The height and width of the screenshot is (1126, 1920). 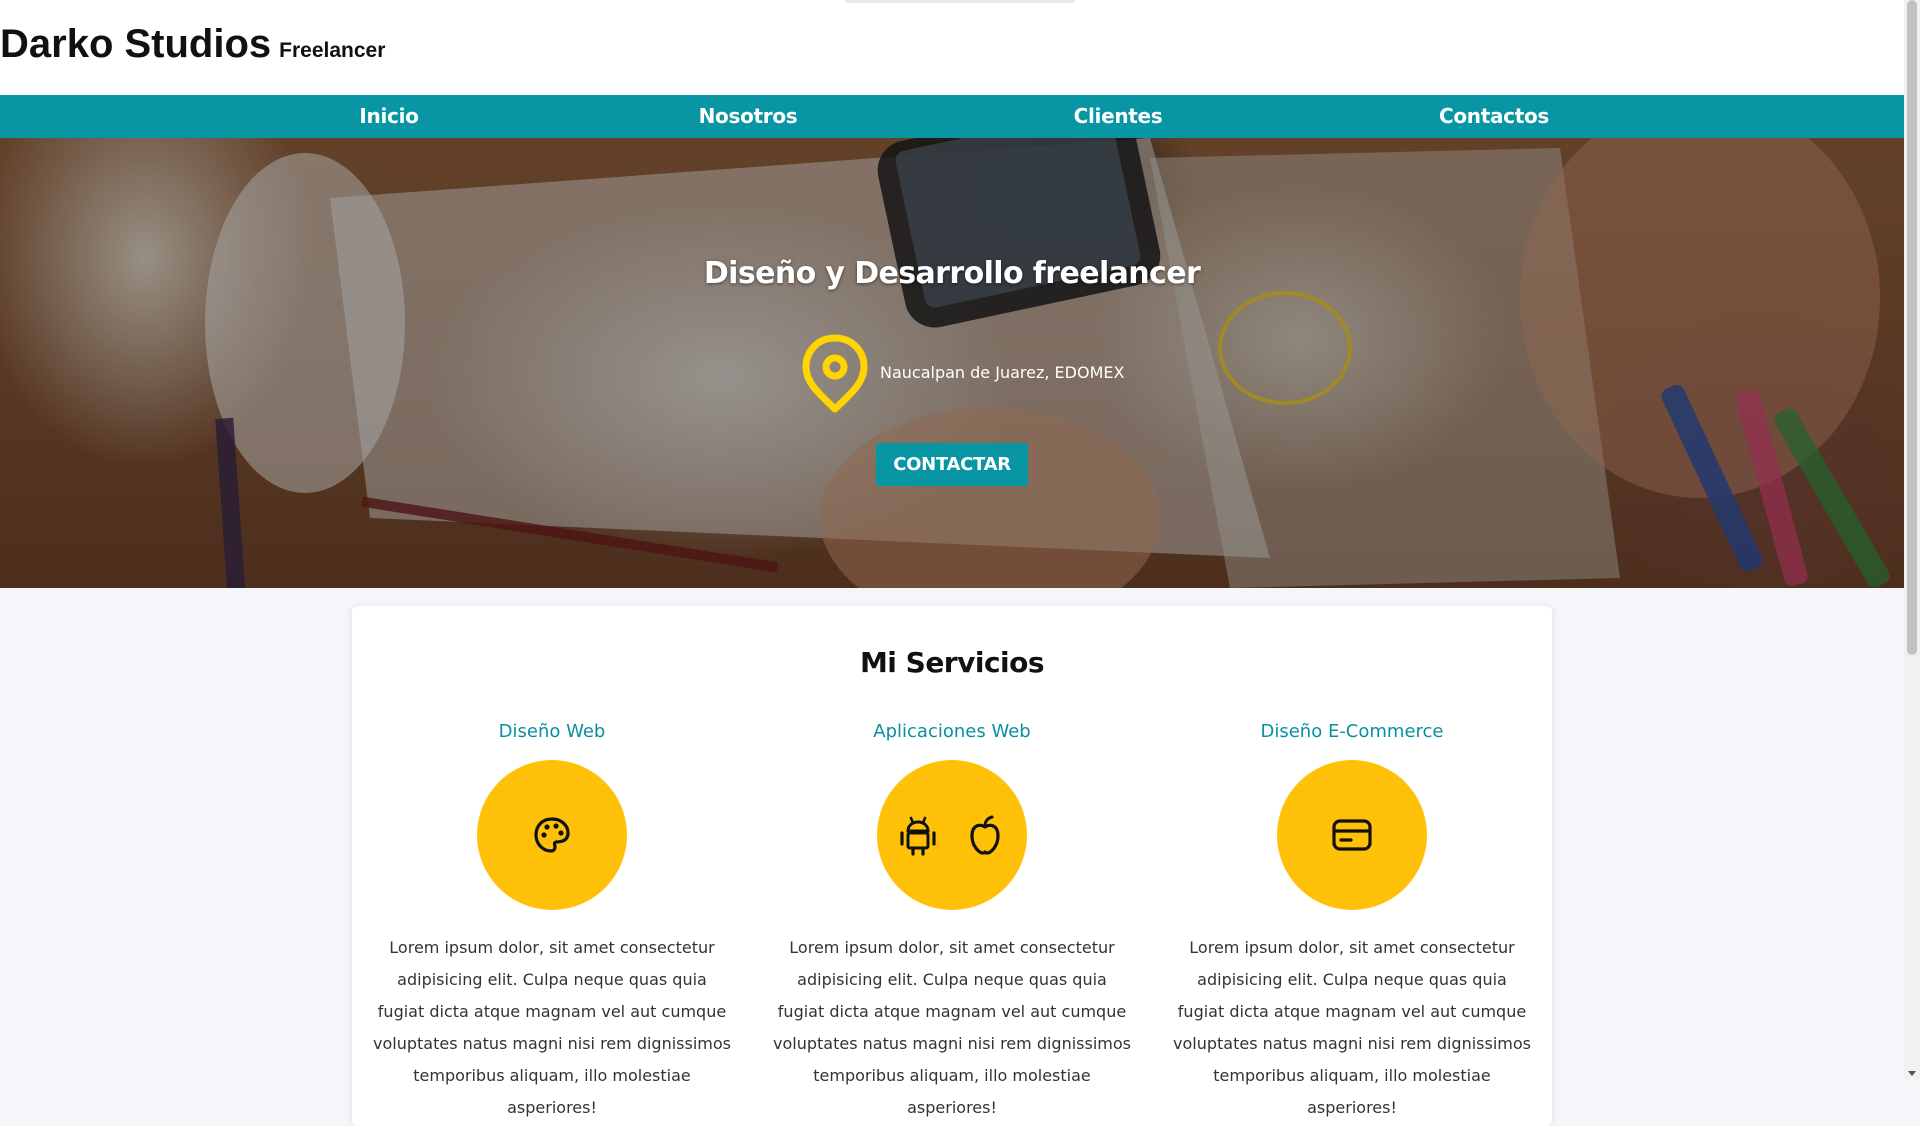 I want to click on brand-name: Darko Studios, so click(x=136, y=44).